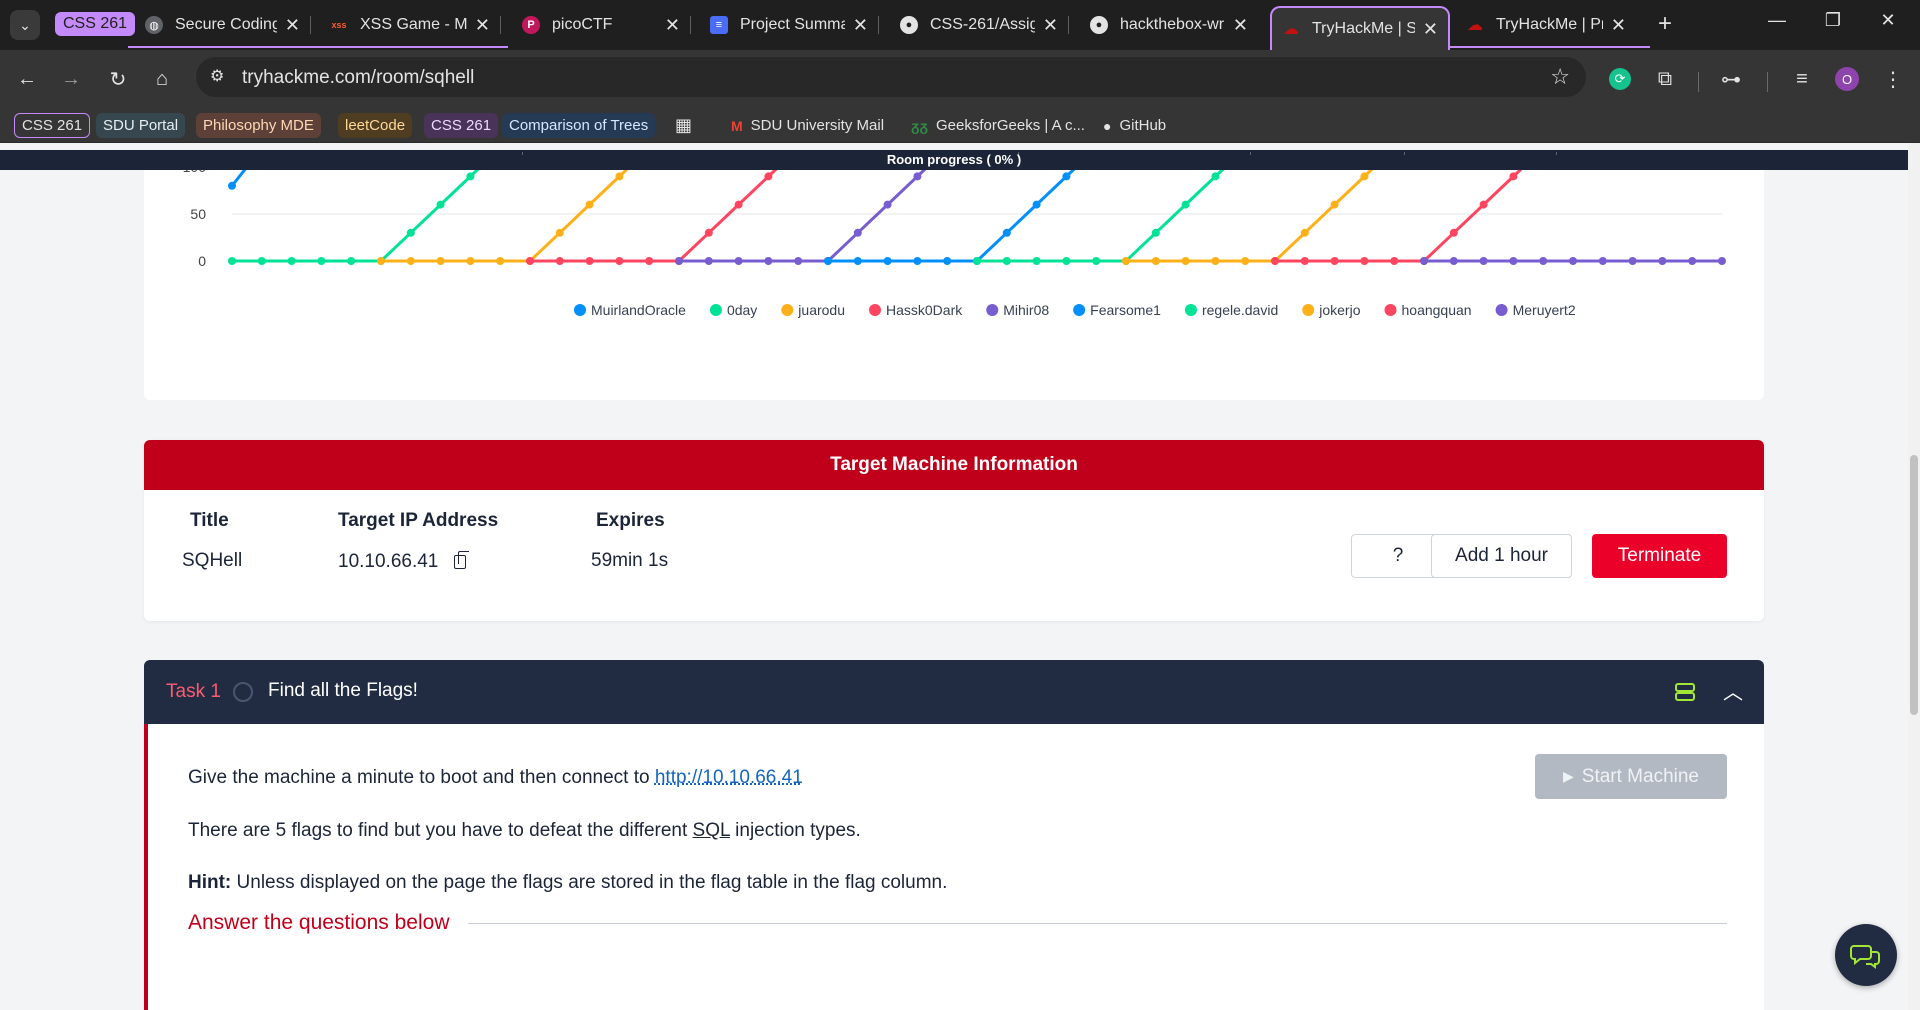 This screenshot has height=1010, width=1920. What do you see at coordinates (582, 24) in the screenshot?
I see `tab-label: picoCTF` at bounding box center [582, 24].